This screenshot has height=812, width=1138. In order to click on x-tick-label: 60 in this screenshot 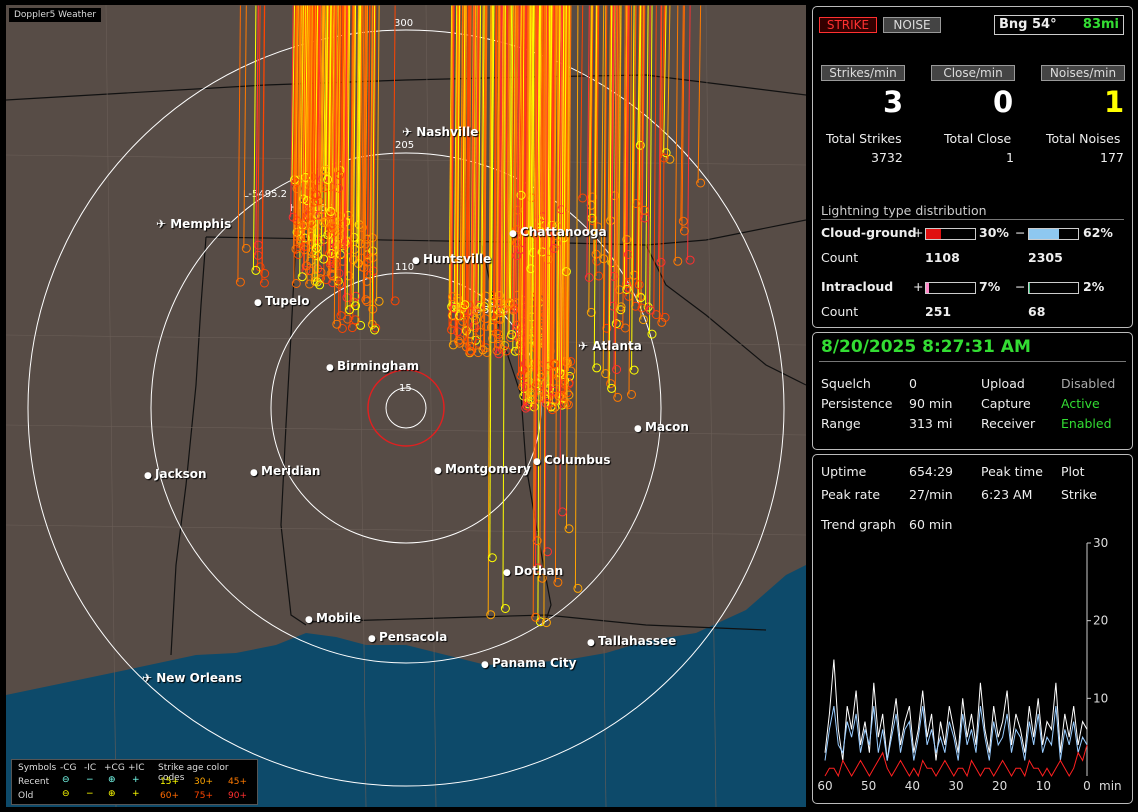, I will do `click(824, 786)`.